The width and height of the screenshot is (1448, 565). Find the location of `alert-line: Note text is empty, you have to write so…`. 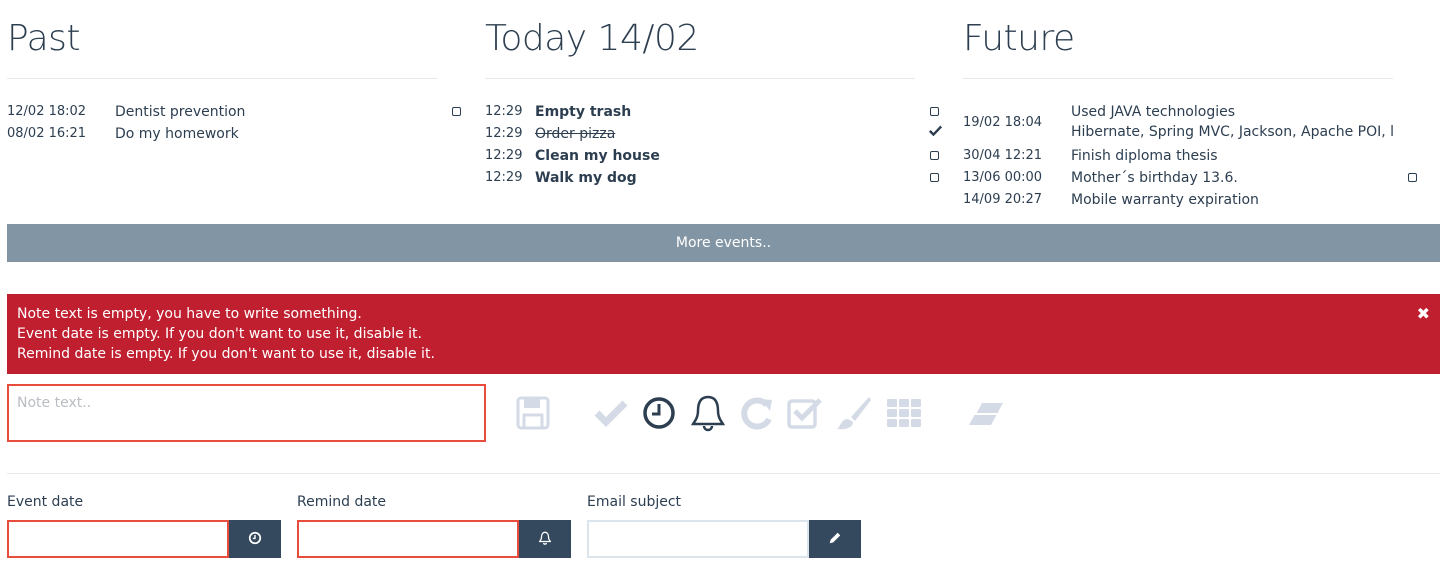

alert-line: Note text is empty, you have to write so… is located at coordinates (189, 314).